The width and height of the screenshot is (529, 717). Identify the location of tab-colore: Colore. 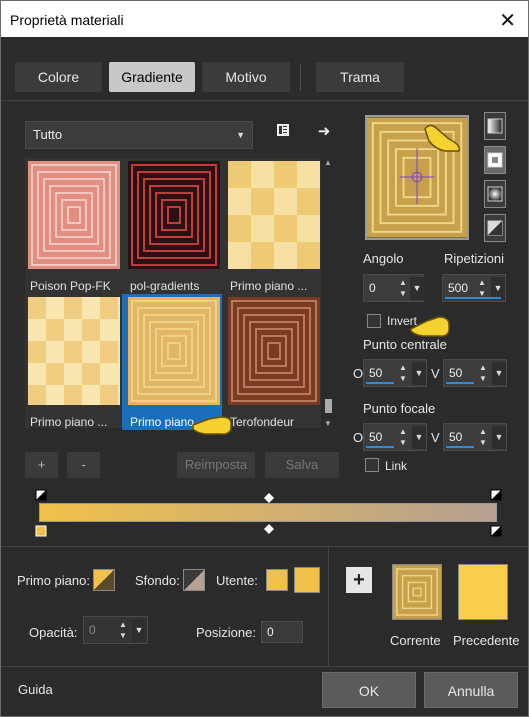
(58, 77).